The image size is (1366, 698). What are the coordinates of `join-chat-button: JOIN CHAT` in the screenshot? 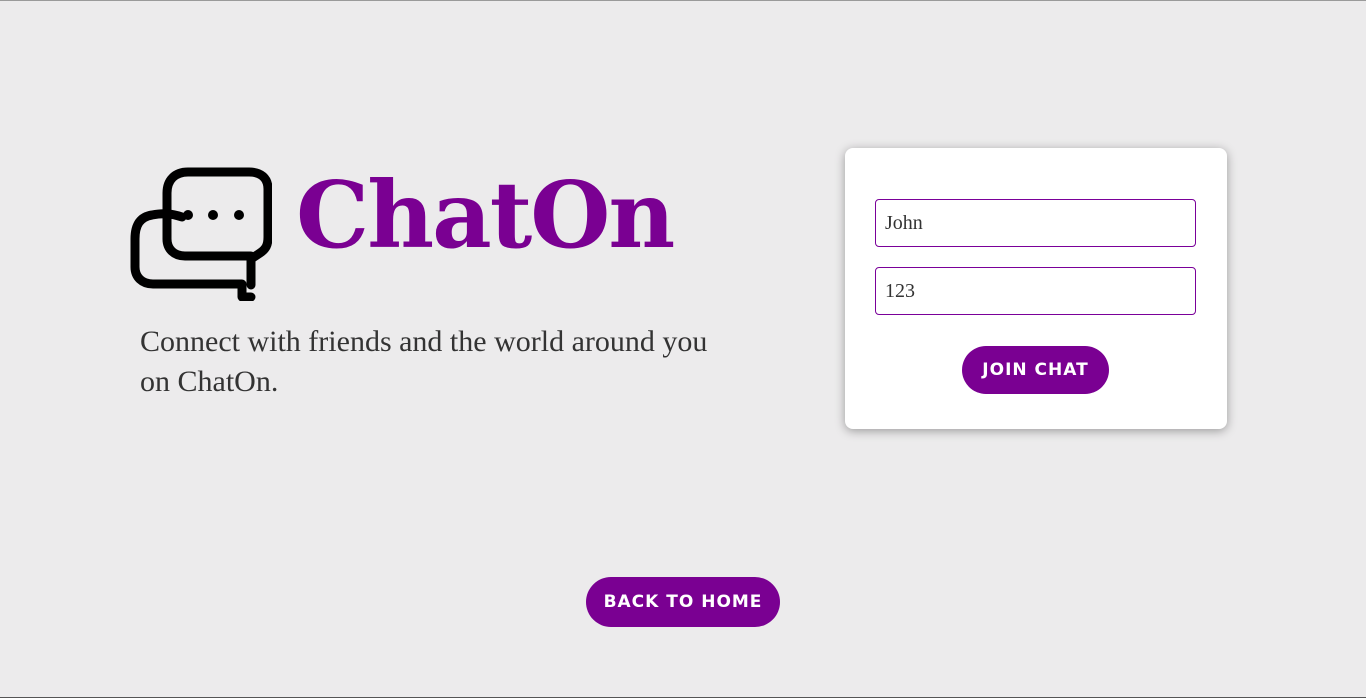 It's located at (1035, 370).